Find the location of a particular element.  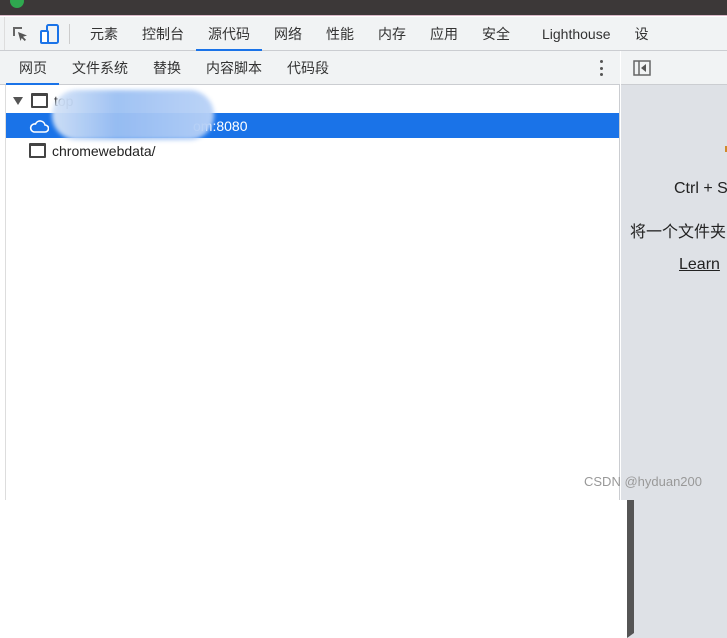

app-icon is located at coordinates (17, 4).